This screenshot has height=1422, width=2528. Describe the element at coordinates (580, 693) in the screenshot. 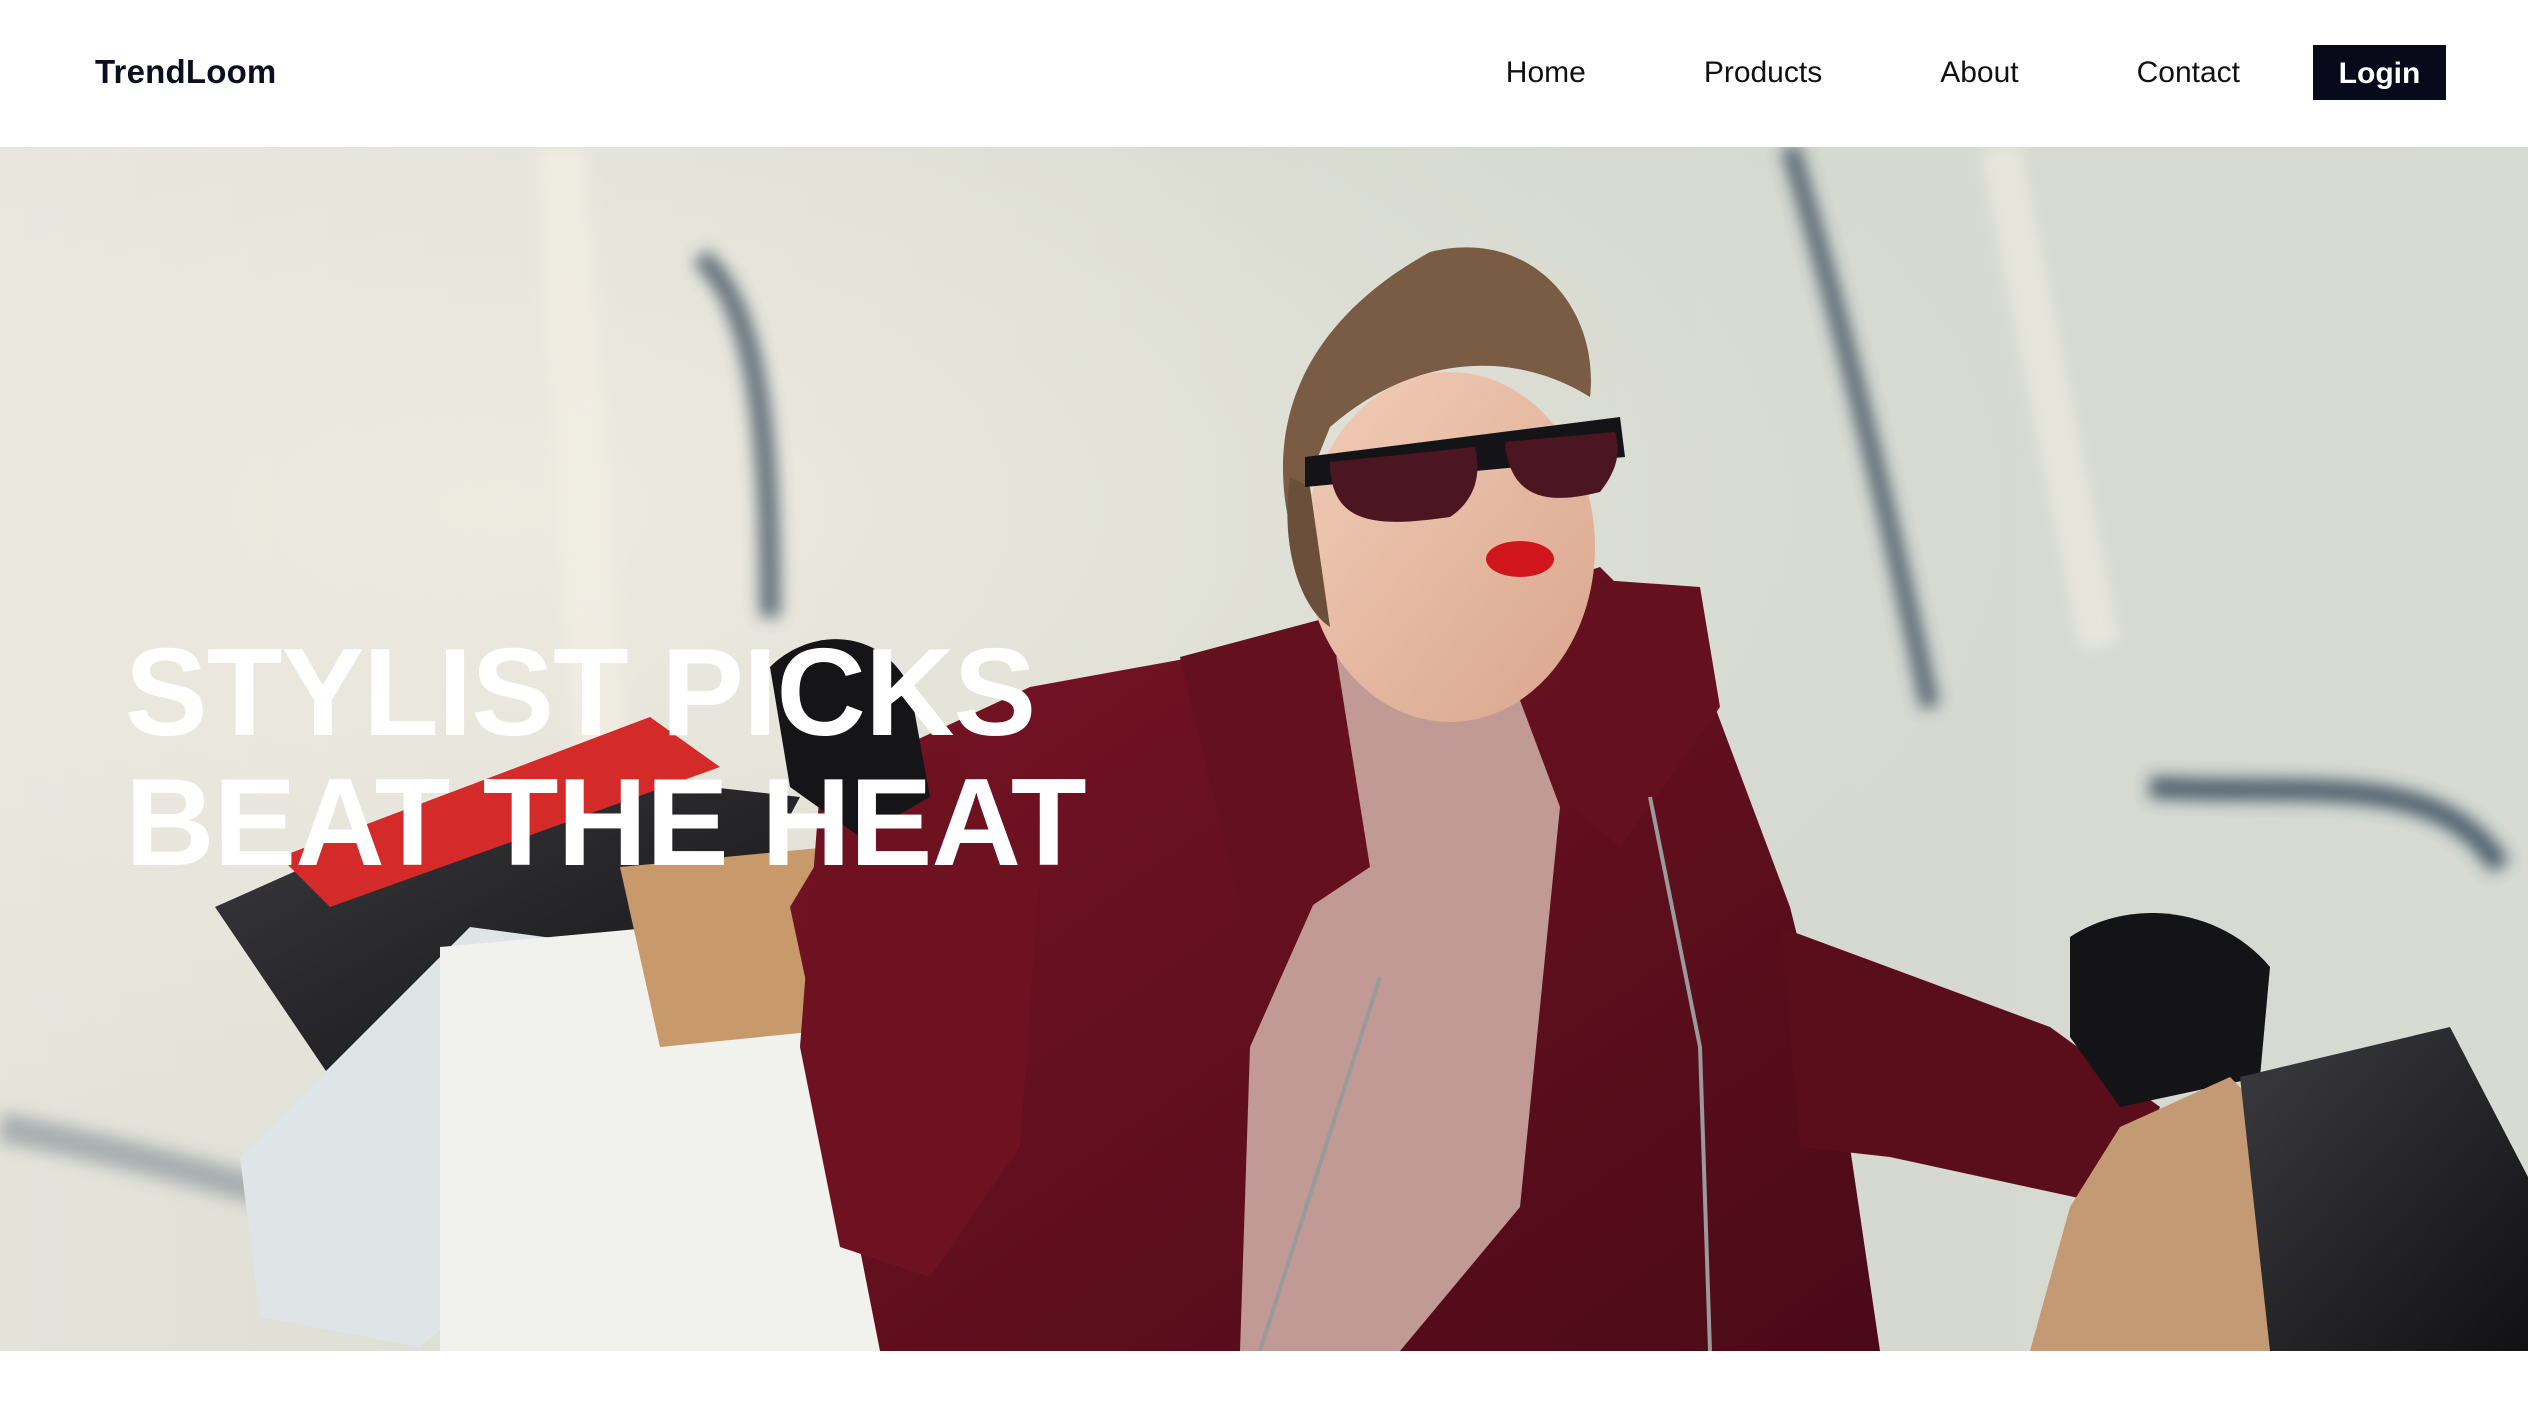

I see `hero-title-line-1: STYLIST PICKS` at that location.